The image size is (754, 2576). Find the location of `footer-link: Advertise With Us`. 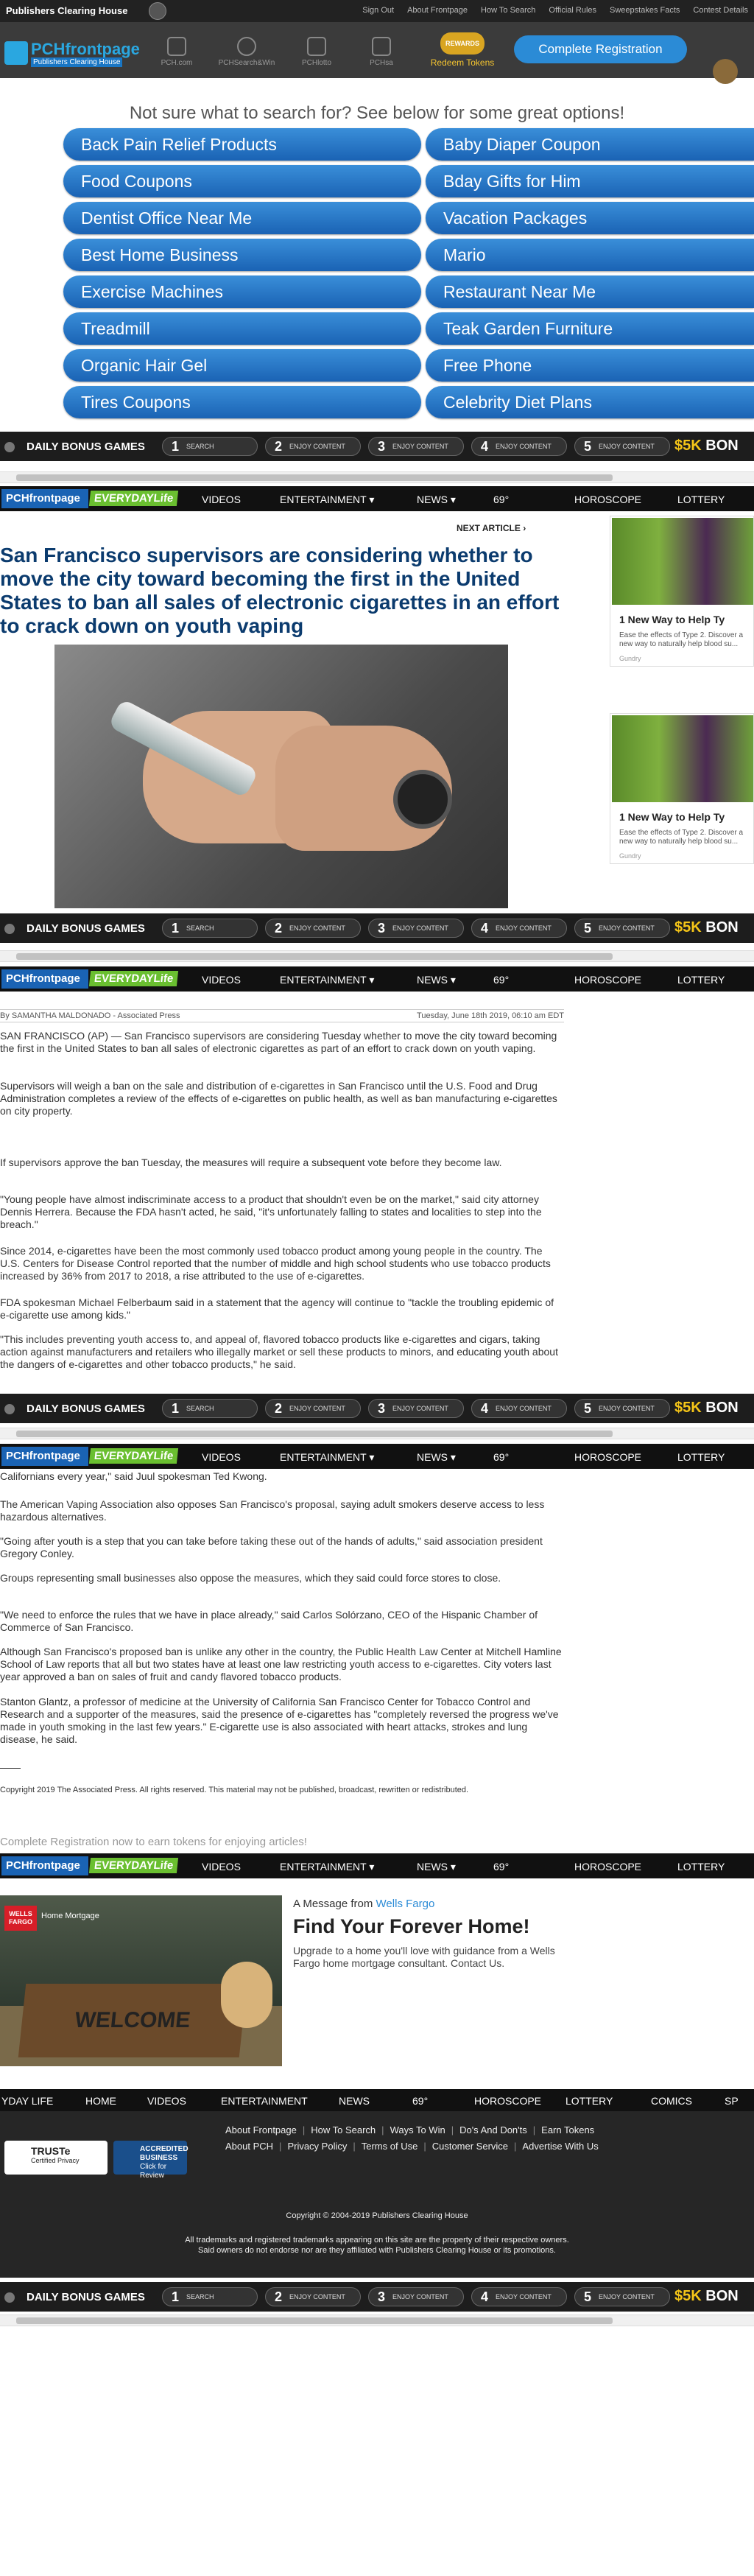

footer-link: Advertise With Us is located at coordinates (560, 2146).